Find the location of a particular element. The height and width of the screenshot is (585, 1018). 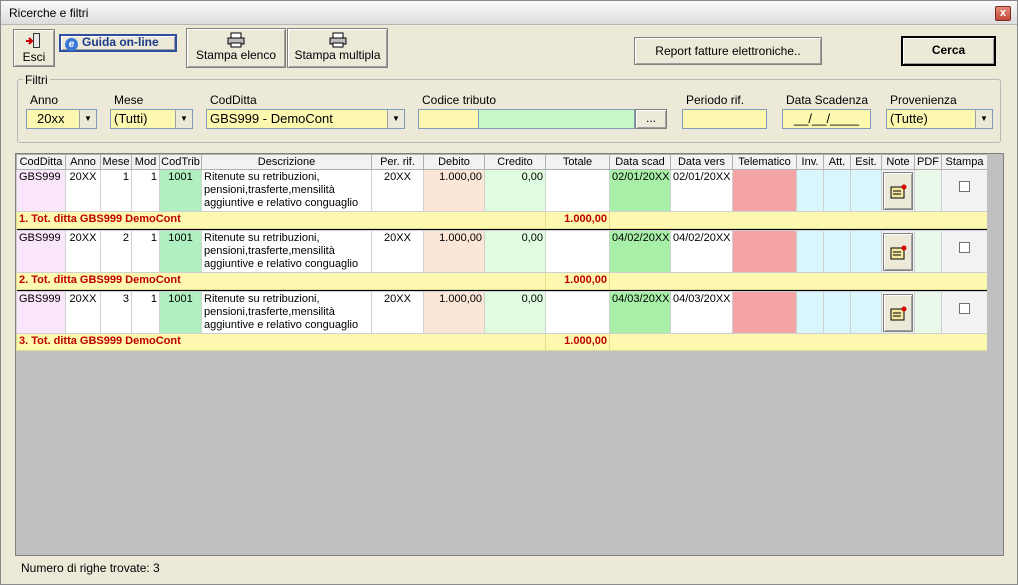

col-header-note: Note is located at coordinates (898, 162).